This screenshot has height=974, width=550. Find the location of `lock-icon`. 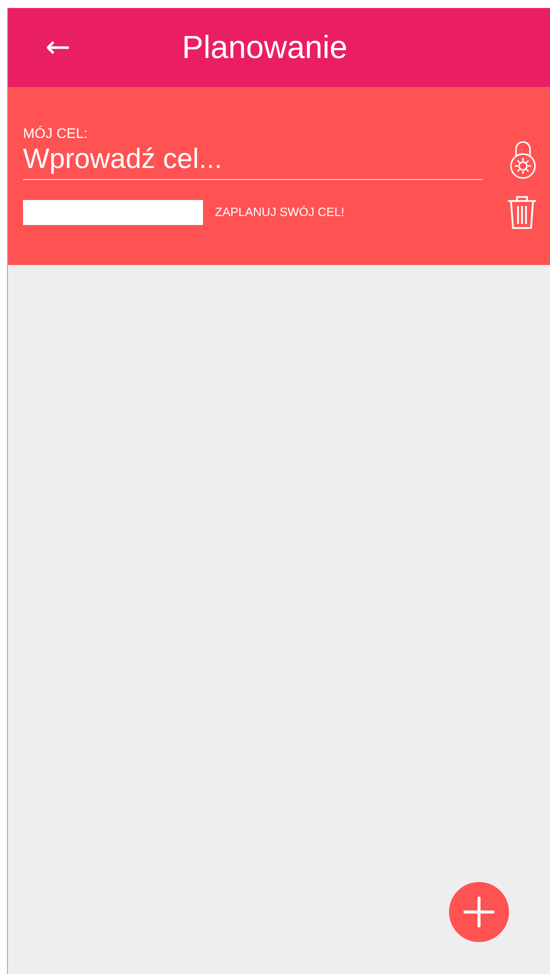

lock-icon is located at coordinates (523, 160).